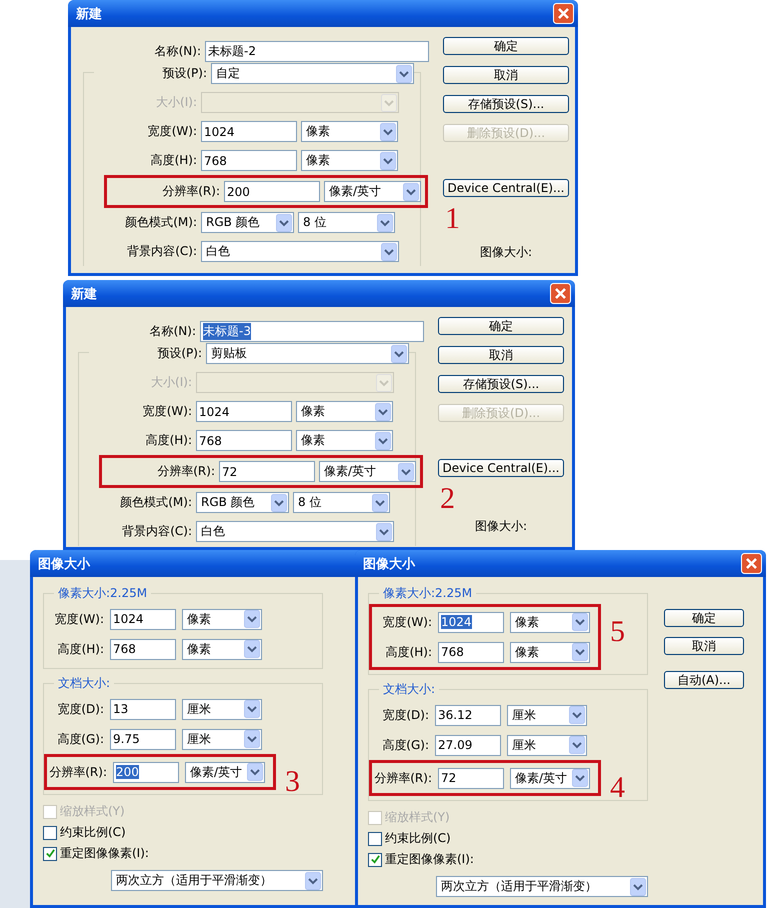  Describe the element at coordinates (307, 353) in the screenshot. I see `dropdown: 剪贴板` at that location.